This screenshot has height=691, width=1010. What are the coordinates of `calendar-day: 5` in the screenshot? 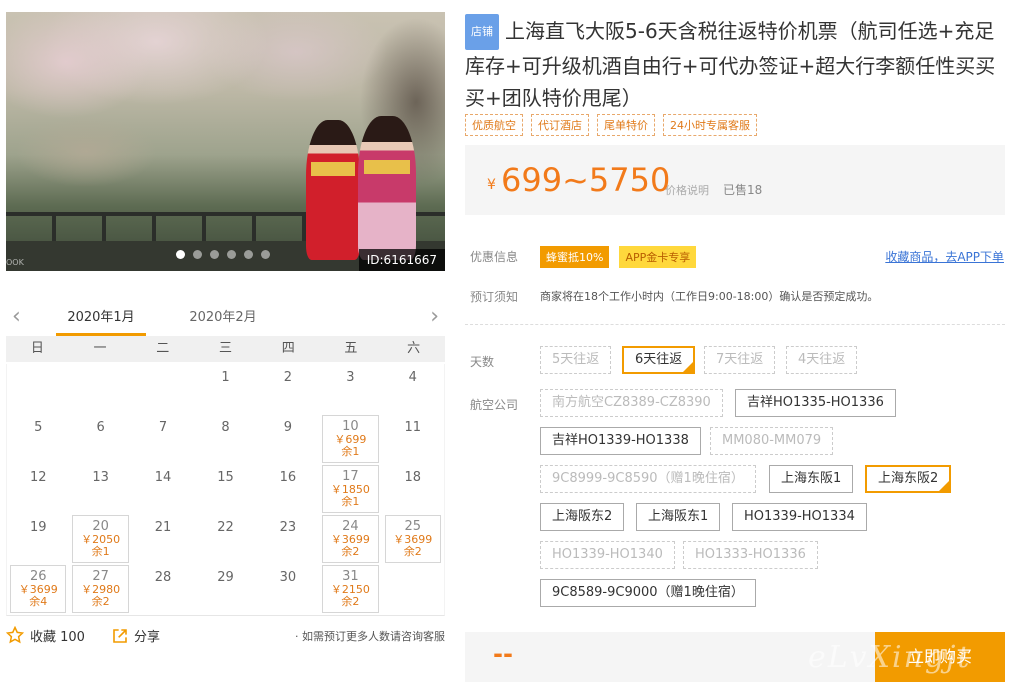 It's located at (38, 439).